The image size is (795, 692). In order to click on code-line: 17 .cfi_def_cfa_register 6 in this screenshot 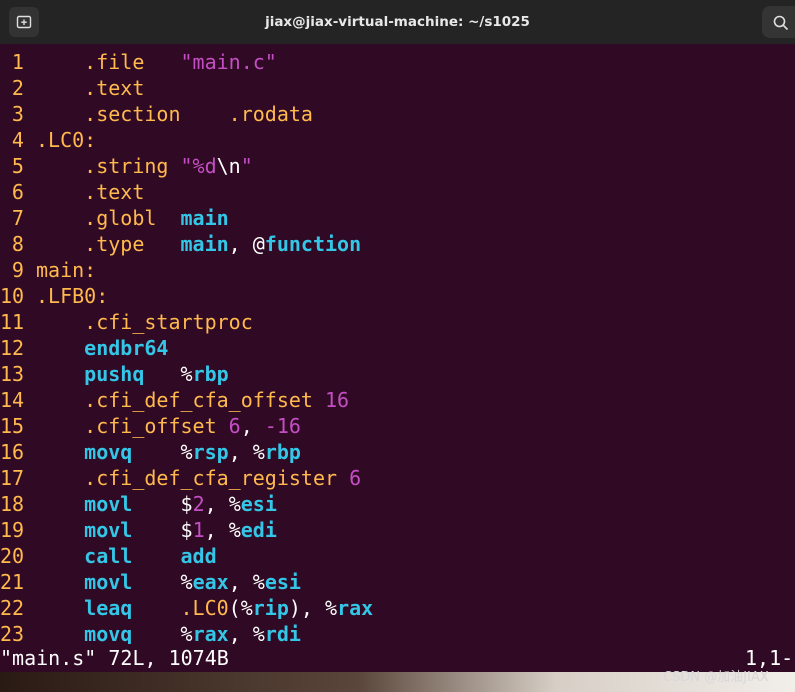, I will do `click(397, 478)`.